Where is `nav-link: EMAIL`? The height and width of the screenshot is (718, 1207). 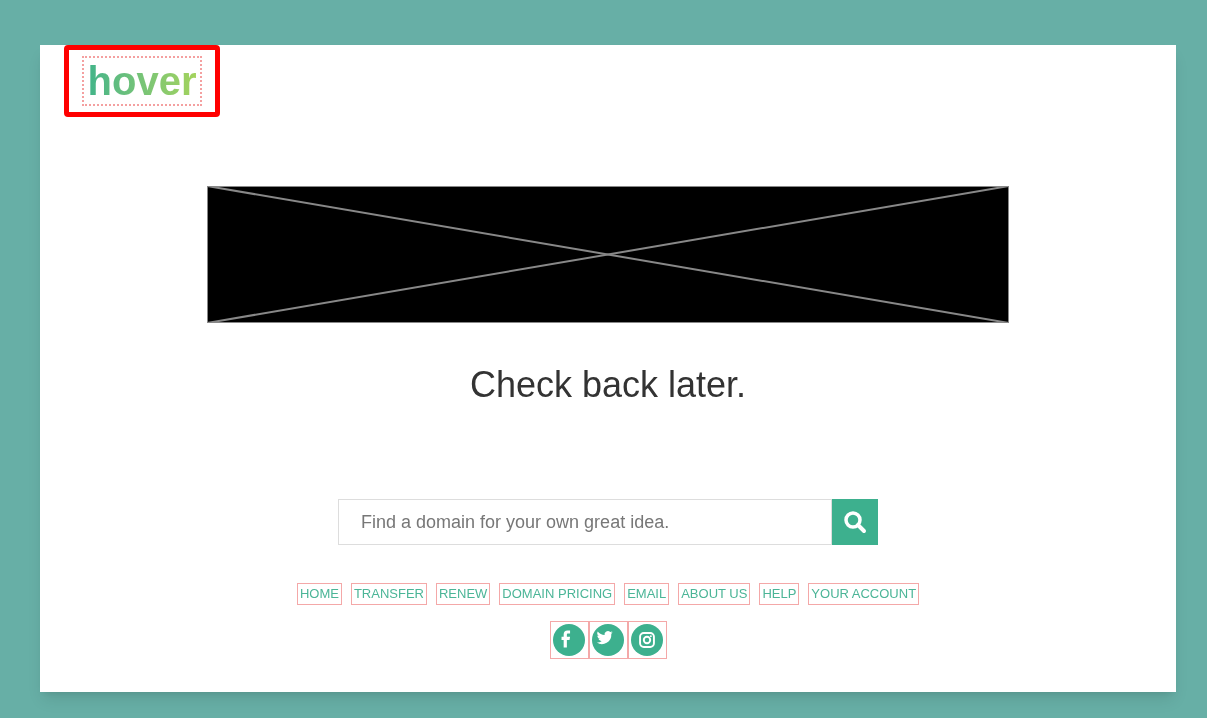 nav-link: EMAIL is located at coordinates (647, 594).